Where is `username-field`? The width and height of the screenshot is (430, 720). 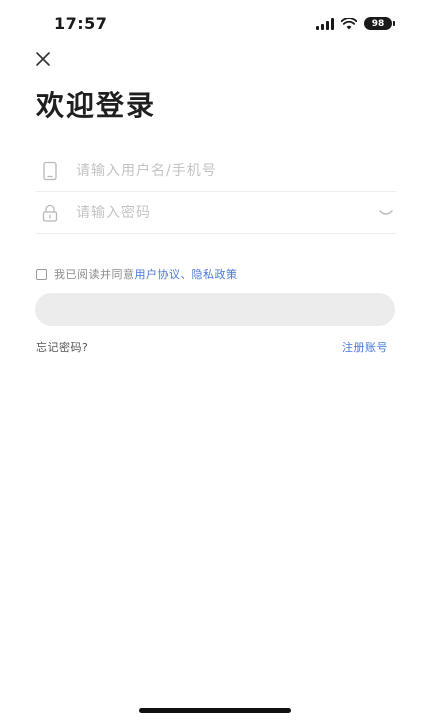
username-field is located at coordinates (216, 171).